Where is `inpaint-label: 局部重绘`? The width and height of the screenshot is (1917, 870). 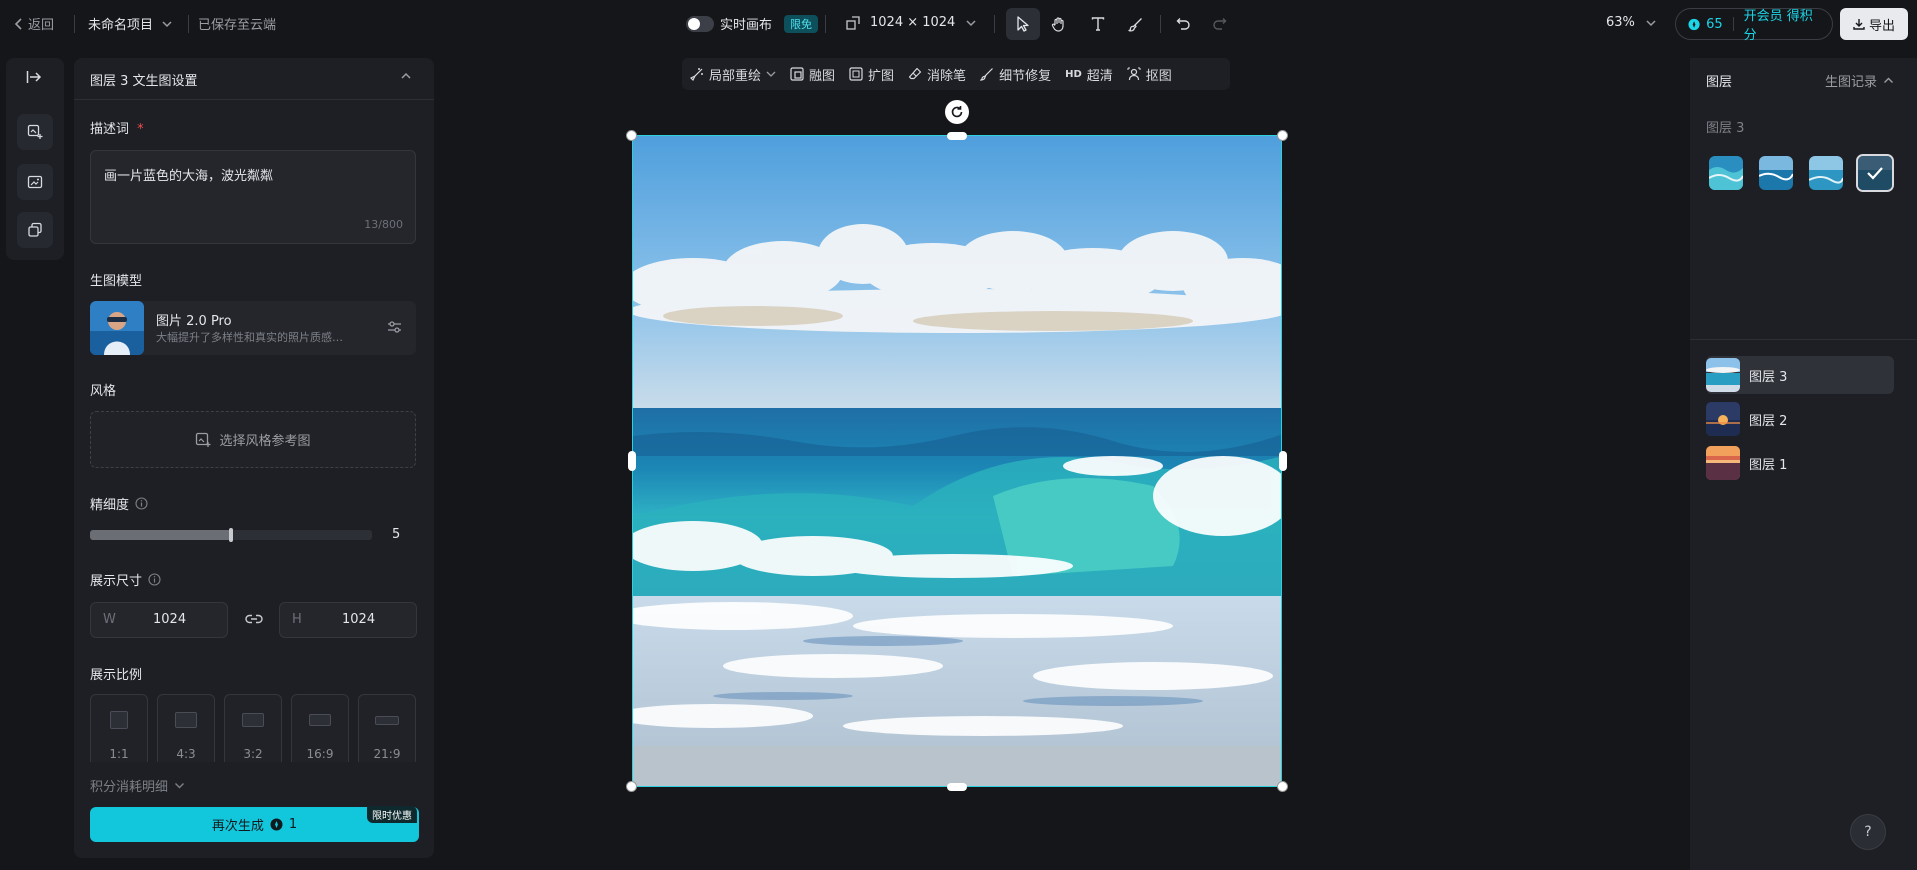
inpaint-label: 局部重绘 is located at coordinates (735, 76).